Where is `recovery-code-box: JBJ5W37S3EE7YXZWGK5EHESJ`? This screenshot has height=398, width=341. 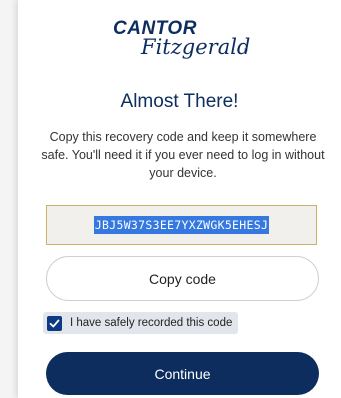
recovery-code-box: JBJ5W37S3EE7YXZWGK5EHESJ is located at coordinates (181, 225).